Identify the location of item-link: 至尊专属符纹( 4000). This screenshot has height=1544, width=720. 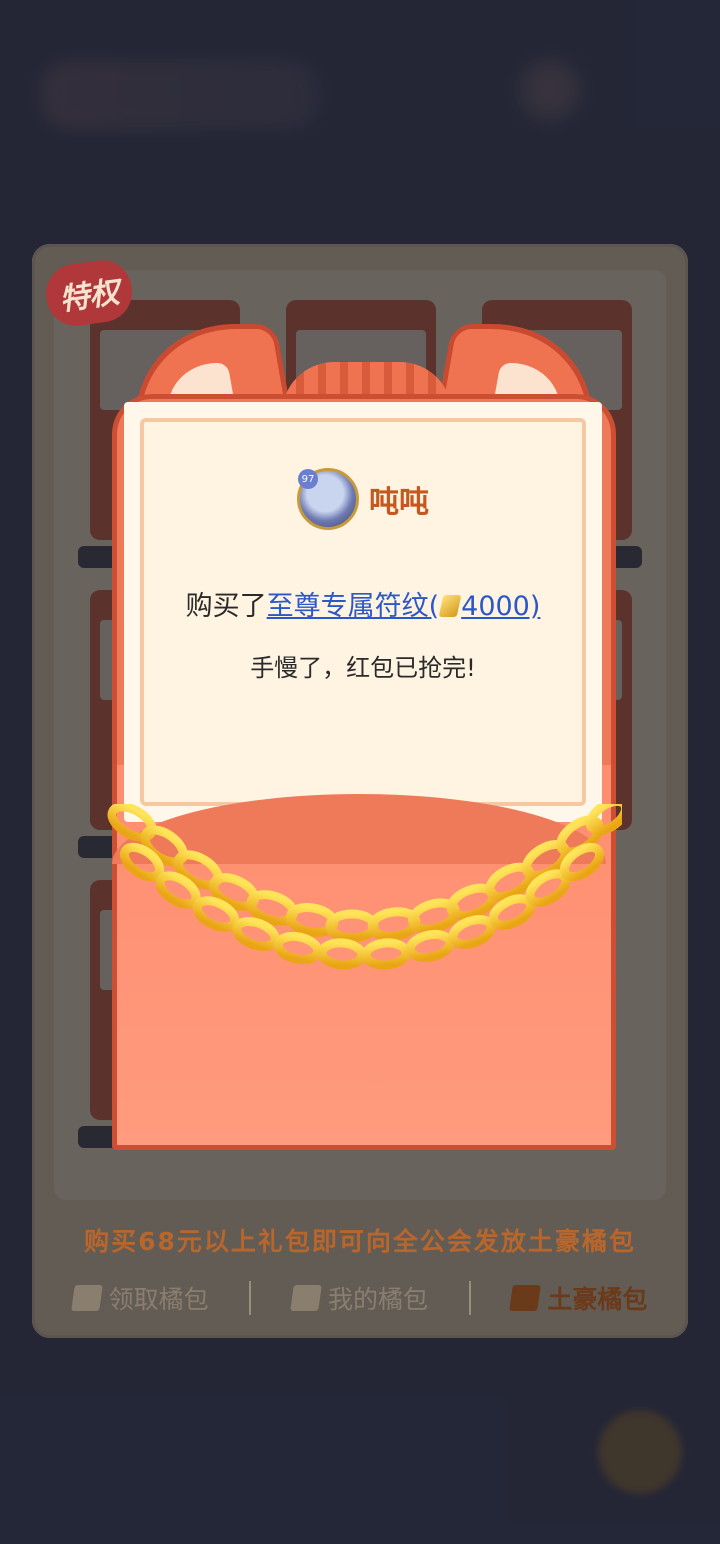
(404, 606).